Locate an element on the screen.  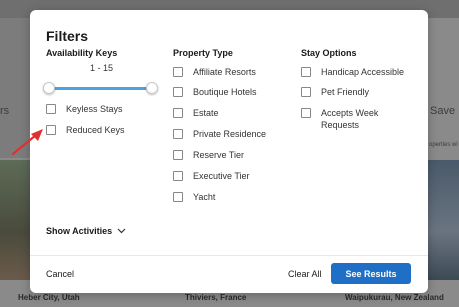
show-activities-toggle: Show Activities is located at coordinates (86, 231).